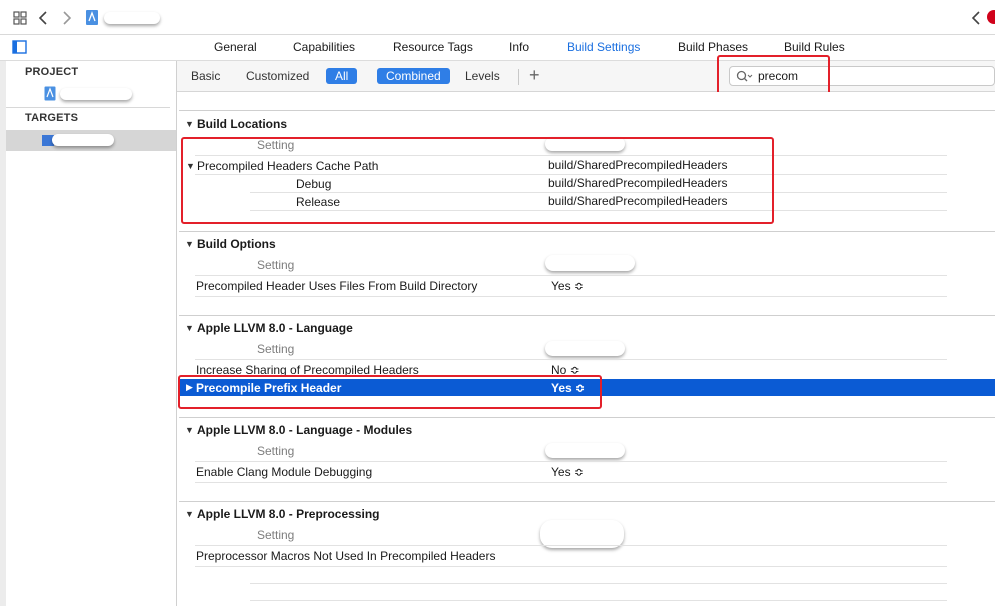 The width and height of the screenshot is (995, 606). I want to click on redacted-target-name, so click(83, 140).